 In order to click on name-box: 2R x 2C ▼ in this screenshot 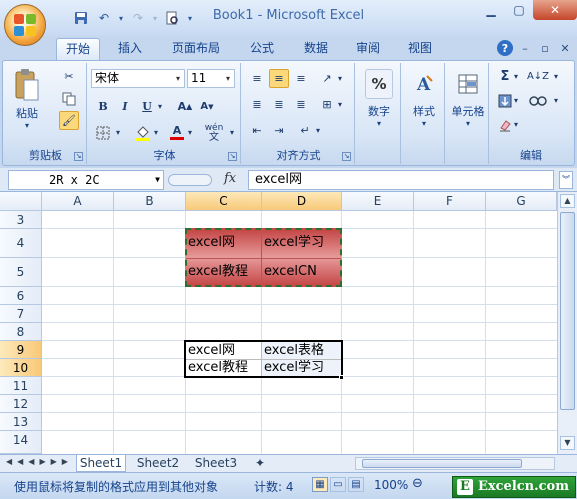, I will do `click(86, 180)`.